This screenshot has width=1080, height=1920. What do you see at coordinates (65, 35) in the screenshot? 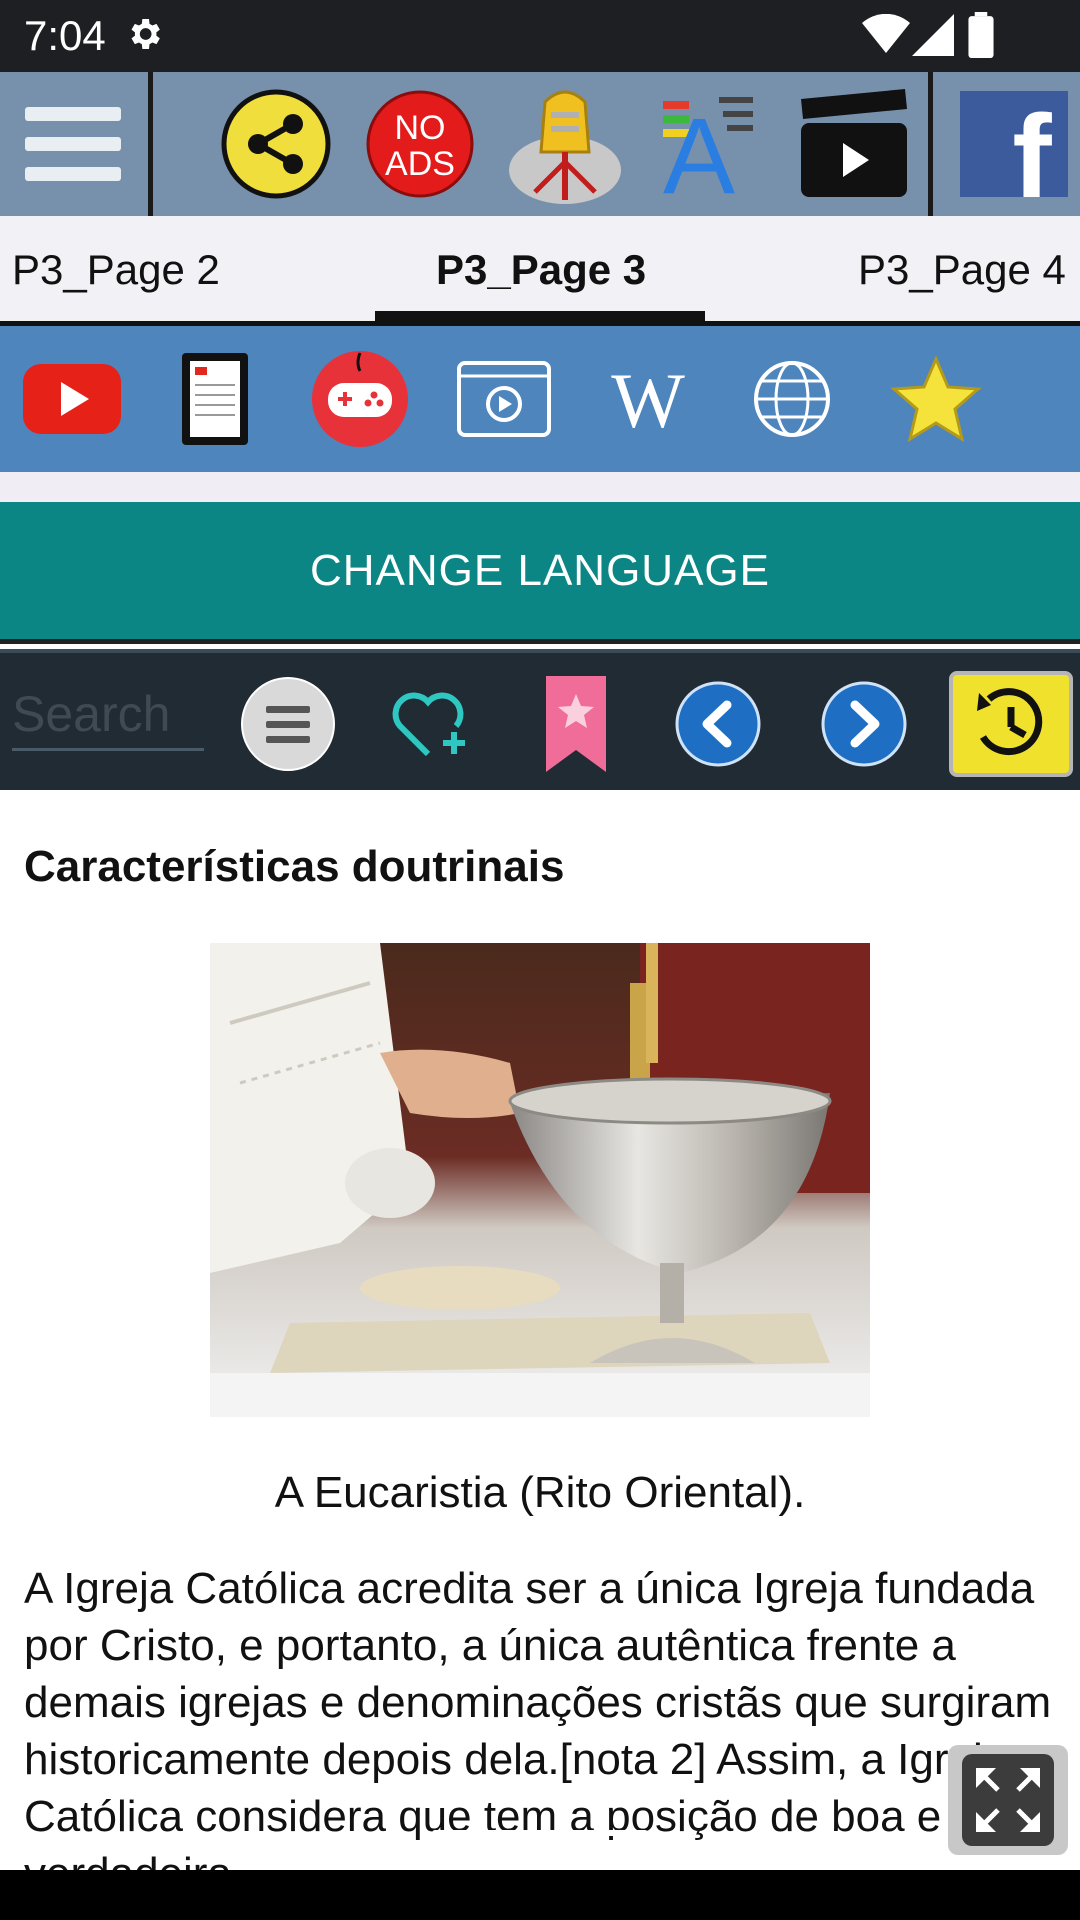
I see `status-time: 7:04` at bounding box center [65, 35].